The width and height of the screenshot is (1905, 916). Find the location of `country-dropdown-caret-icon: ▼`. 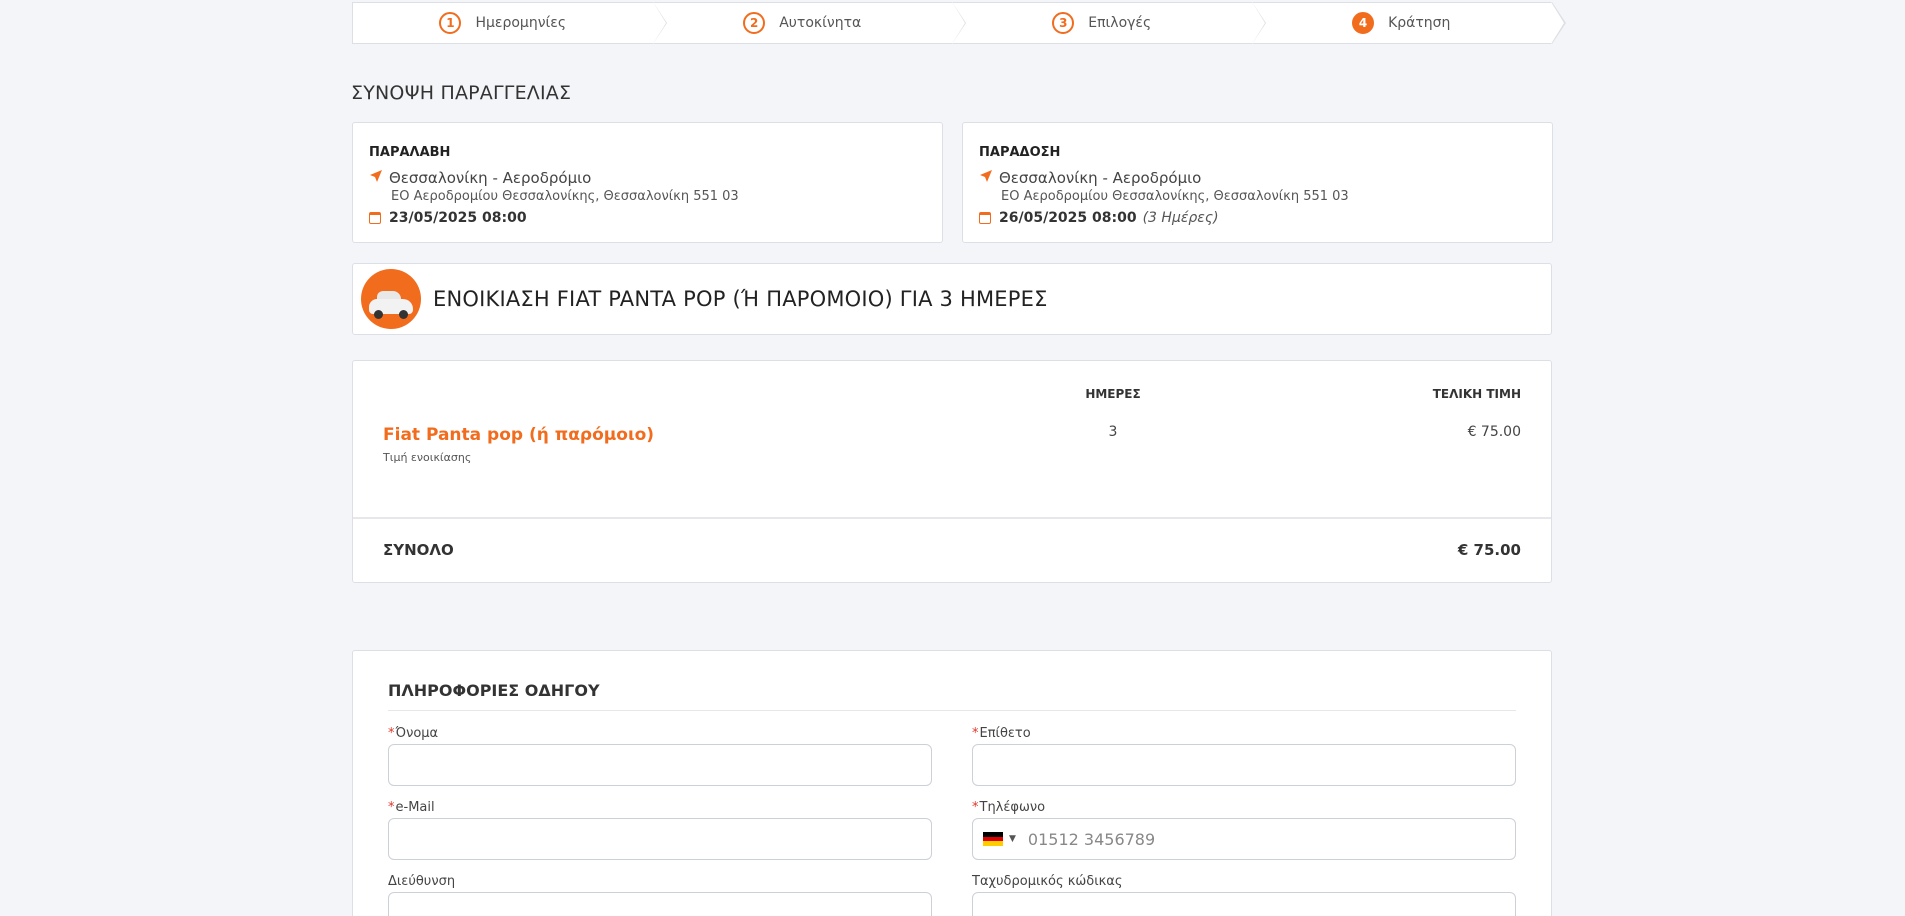

country-dropdown-caret-icon: ▼ is located at coordinates (1012, 839).